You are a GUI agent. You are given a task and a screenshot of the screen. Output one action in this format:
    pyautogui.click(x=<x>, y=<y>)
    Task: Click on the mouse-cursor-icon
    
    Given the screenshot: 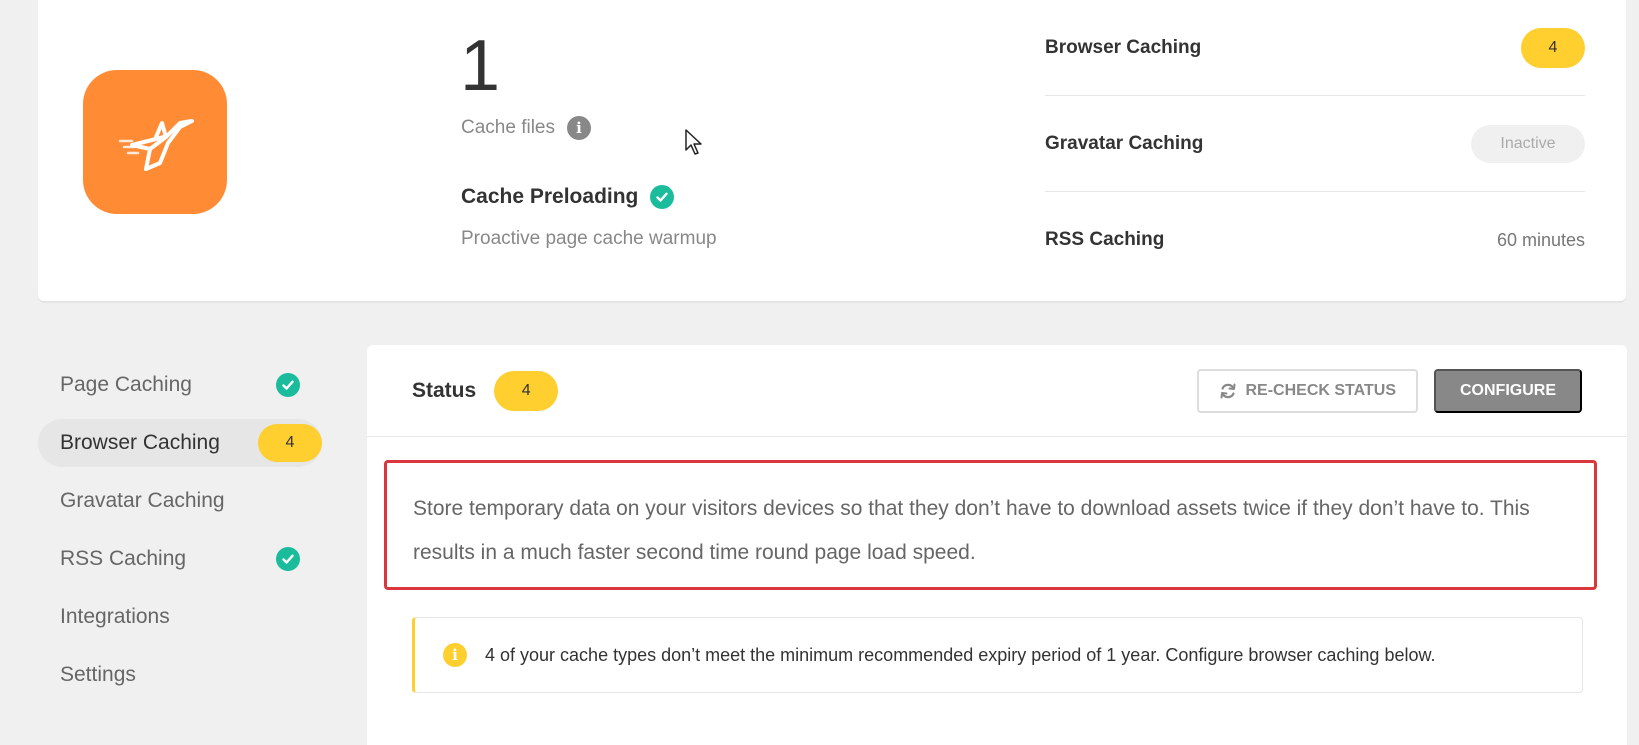 What is the action you would take?
    pyautogui.click(x=695, y=145)
    